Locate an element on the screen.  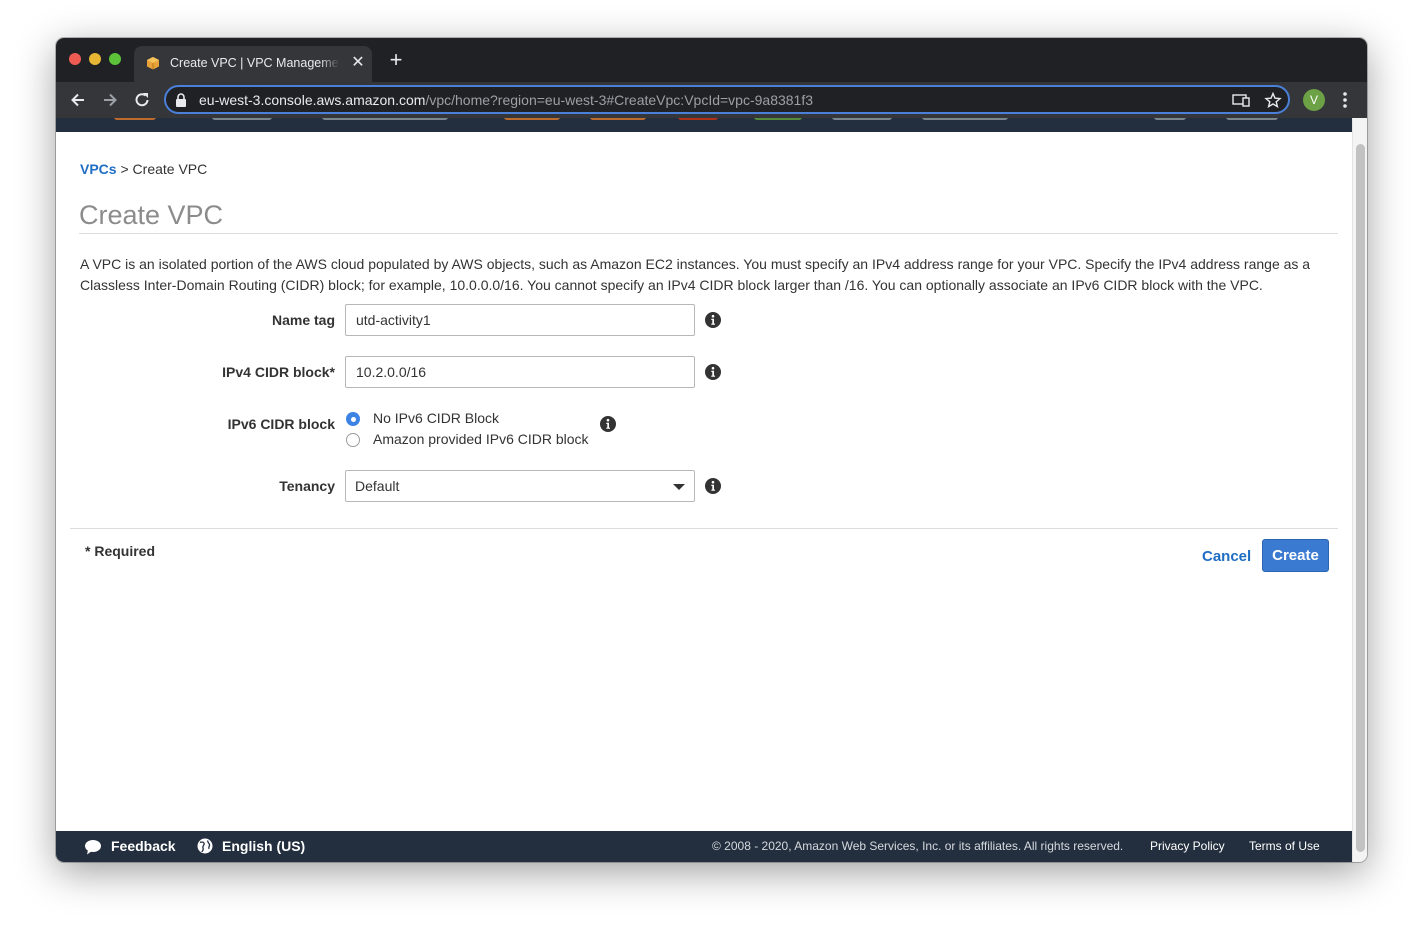
breadcrumb: VPCs > Create VPC is located at coordinates (143, 169).